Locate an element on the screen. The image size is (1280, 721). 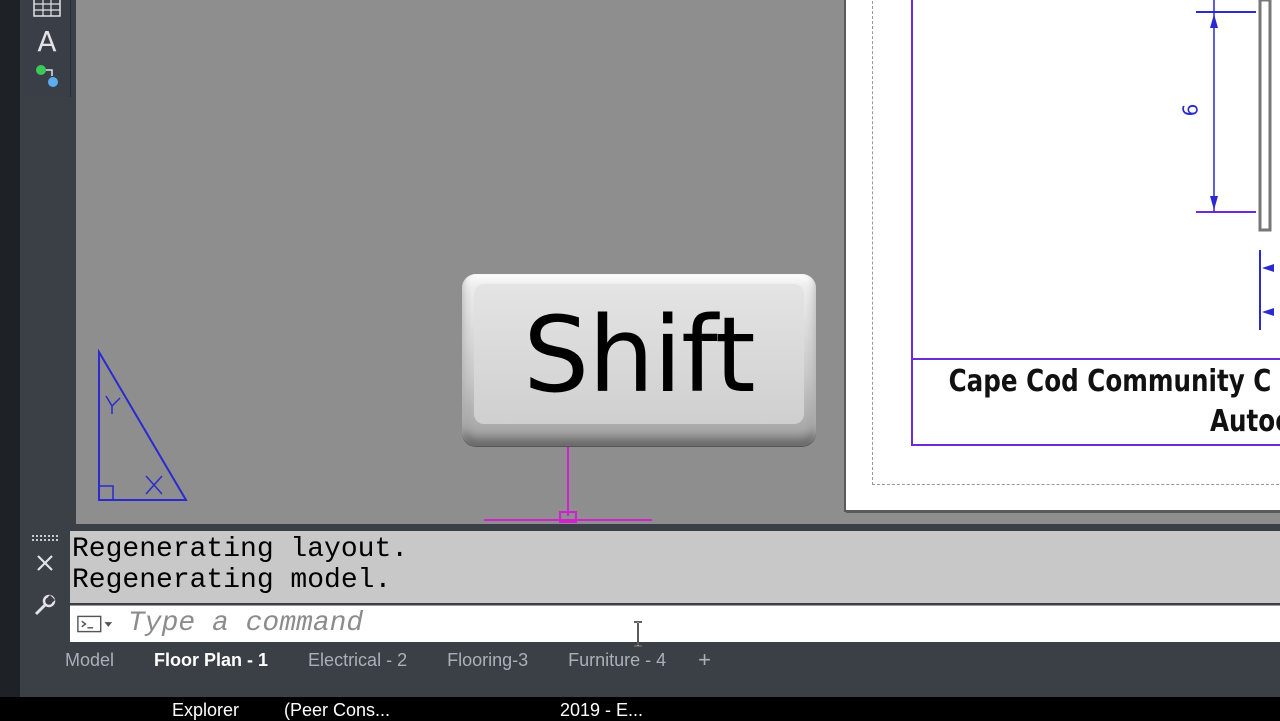
triangle-drawing-icon is located at coordinates (143, 424).